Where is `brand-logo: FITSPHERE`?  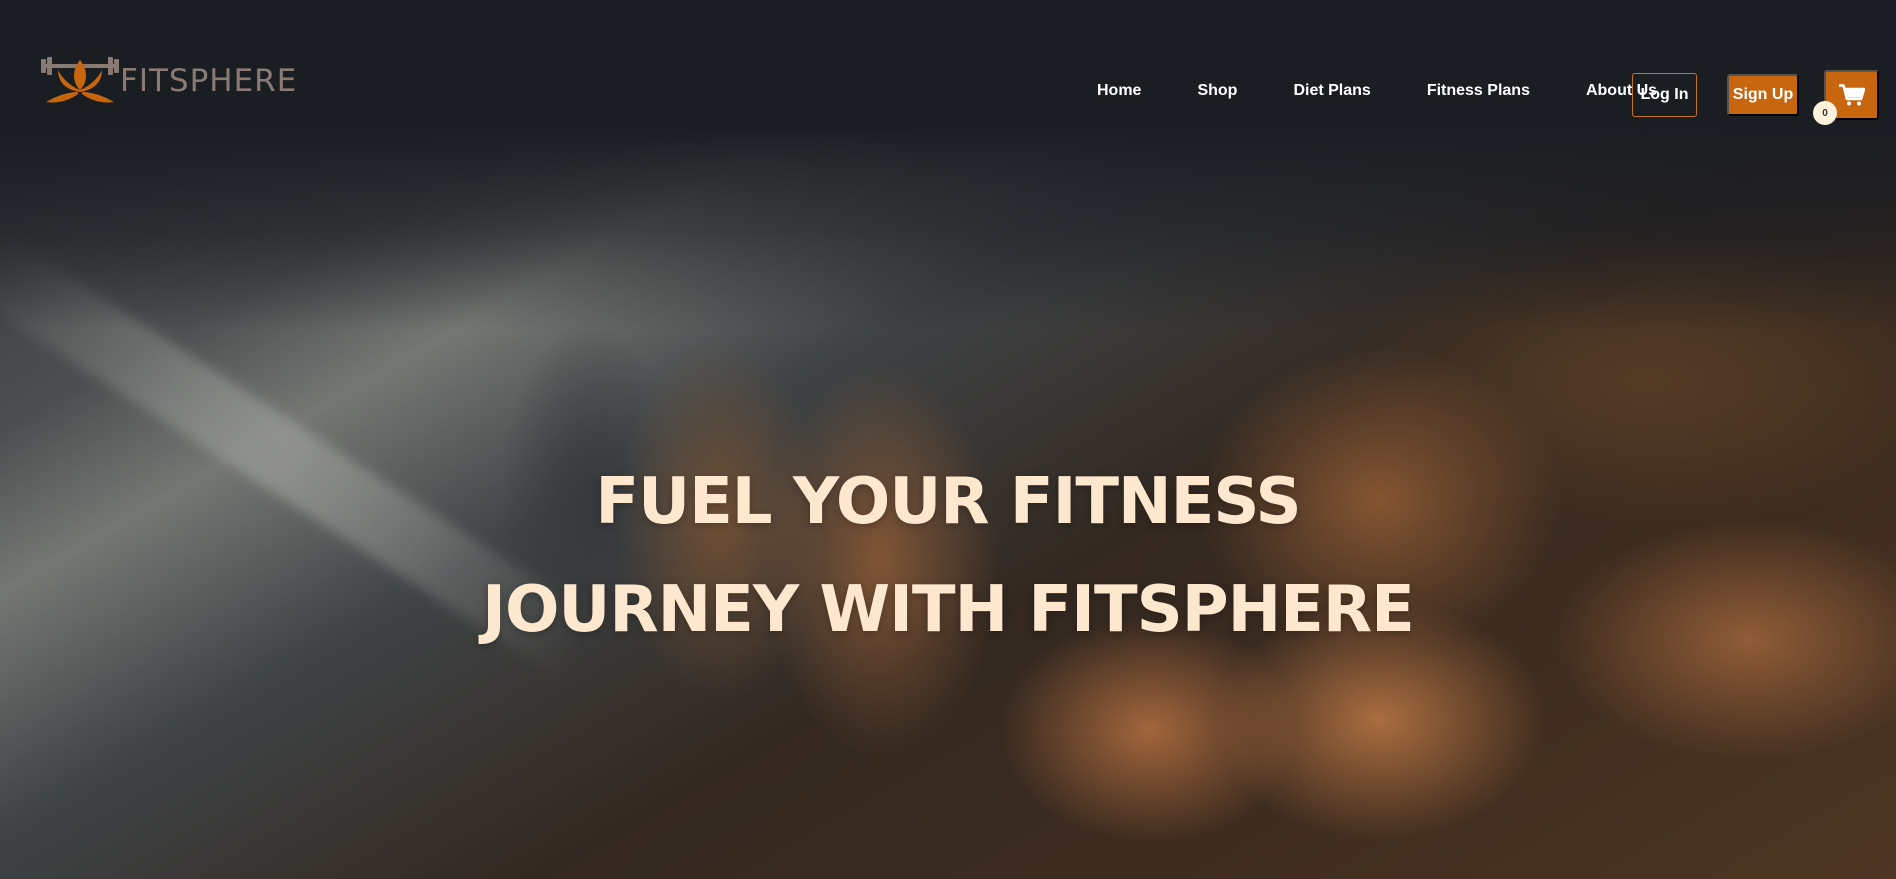
brand-logo: FITSPHERE is located at coordinates (168, 81).